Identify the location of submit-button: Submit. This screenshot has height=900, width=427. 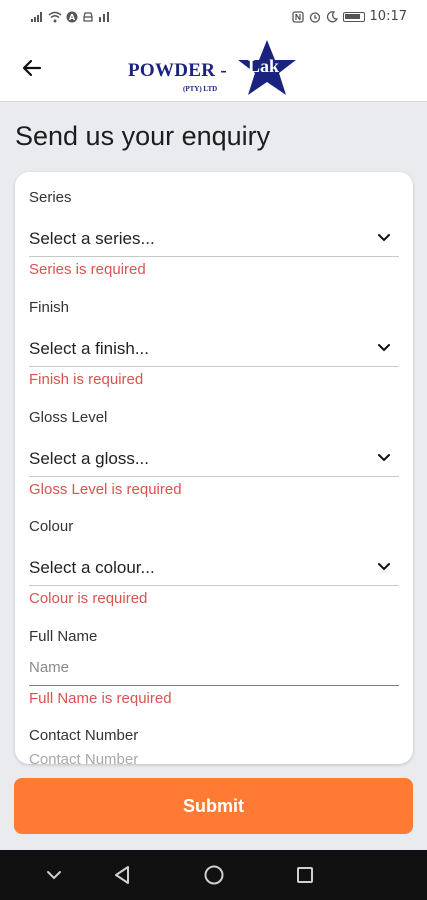
(213, 806).